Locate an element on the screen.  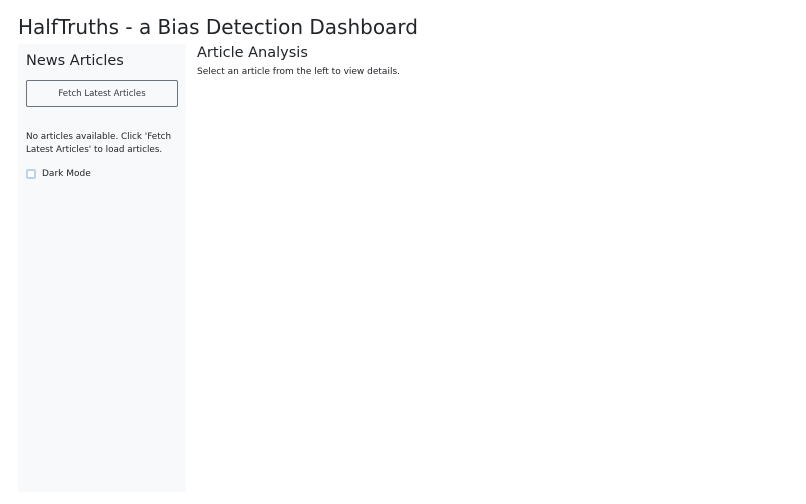
article-analysis-title: Article Analysis is located at coordinates (252, 53).